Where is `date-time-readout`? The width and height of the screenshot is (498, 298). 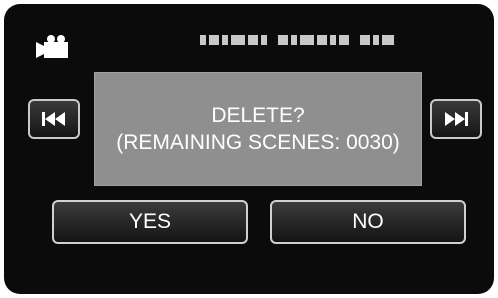 date-time-readout is located at coordinates (297, 40).